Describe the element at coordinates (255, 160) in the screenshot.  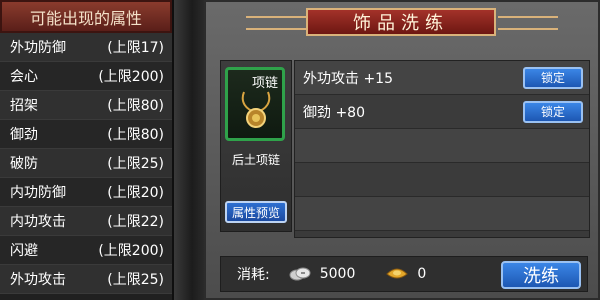
I see `item-name: 后土项链` at that location.